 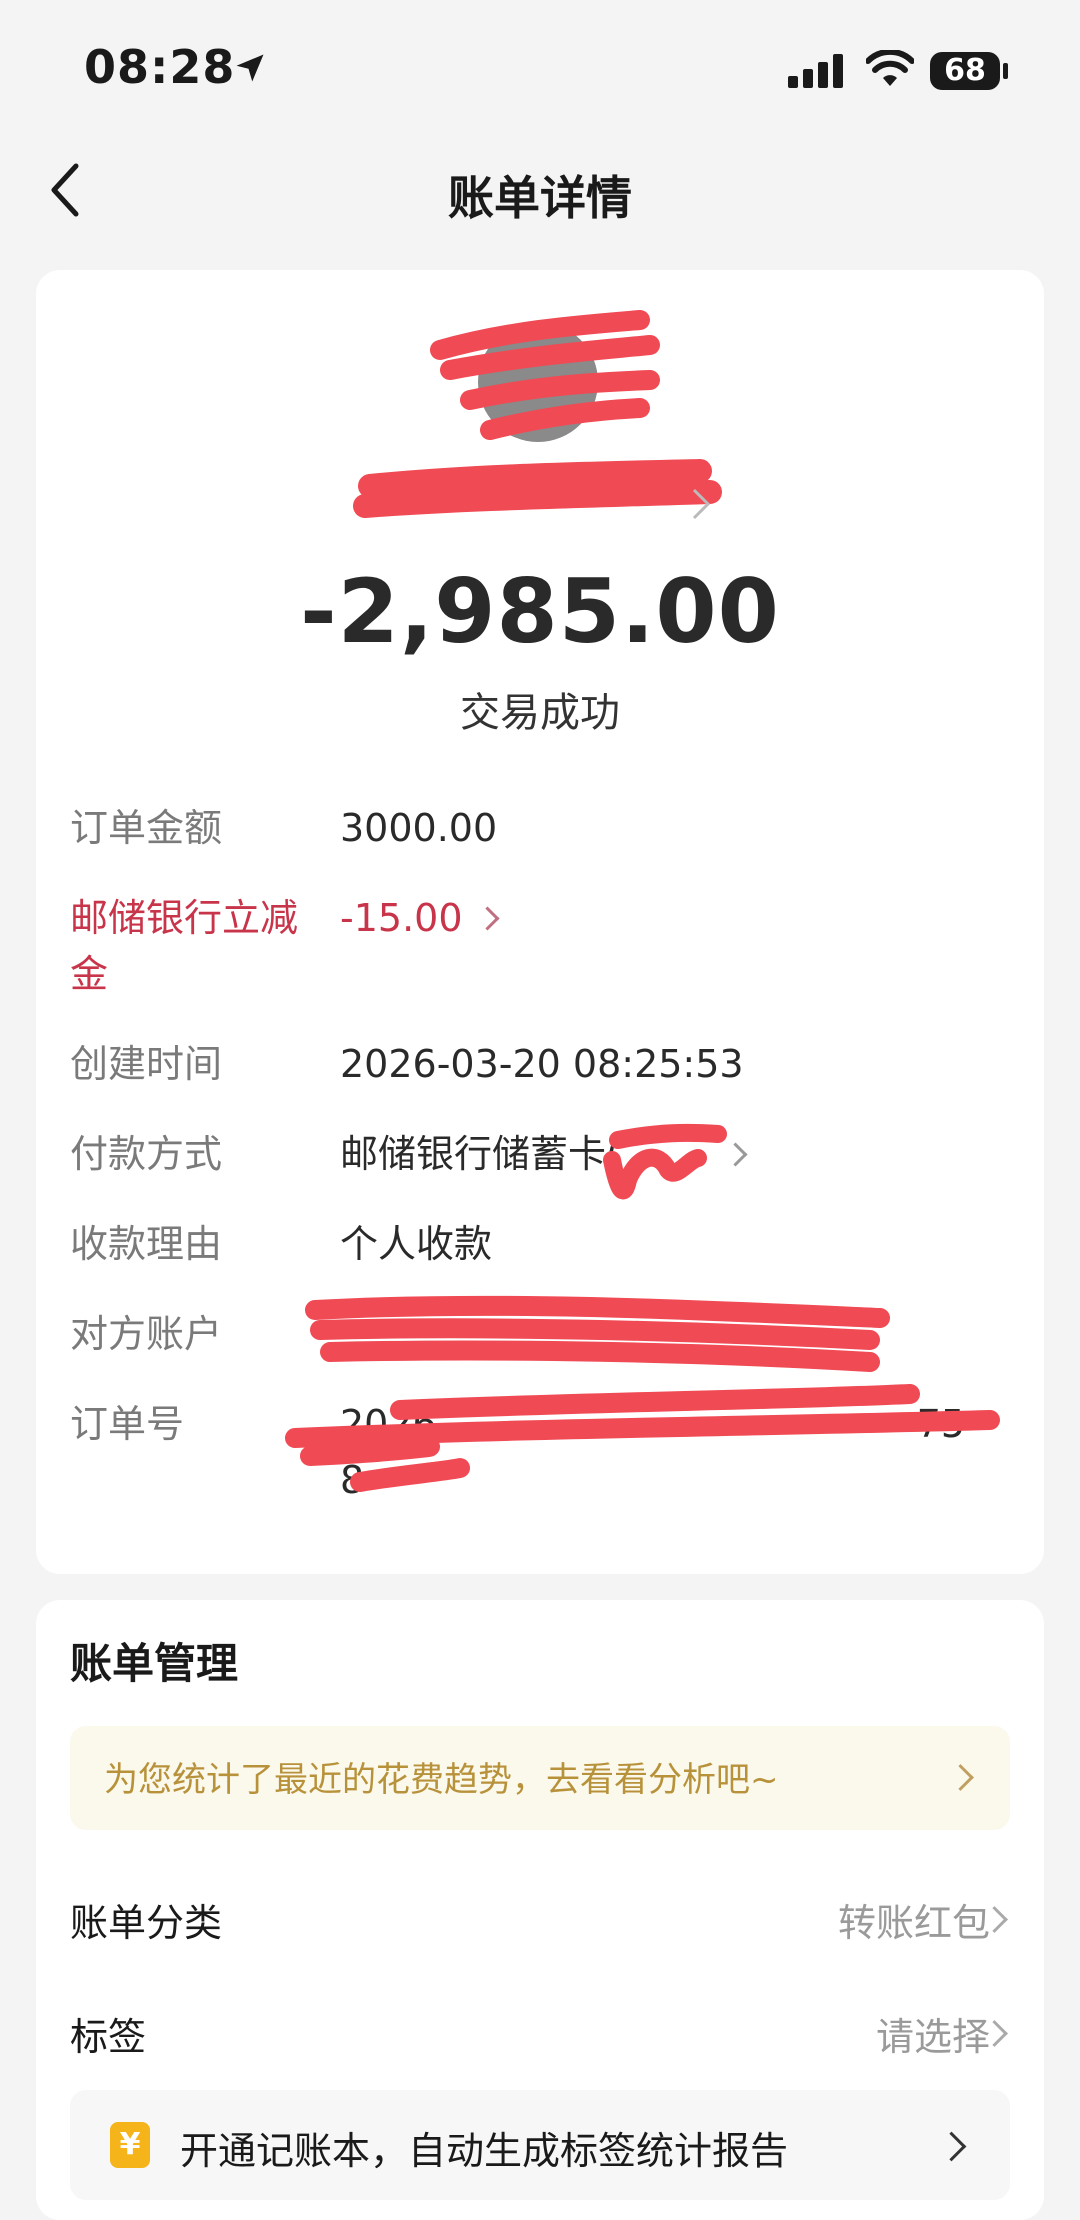 What do you see at coordinates (146, 1334) in the screenshot?
I see `counterparty-label: 对方账户` at bounding box center [146, 1334].